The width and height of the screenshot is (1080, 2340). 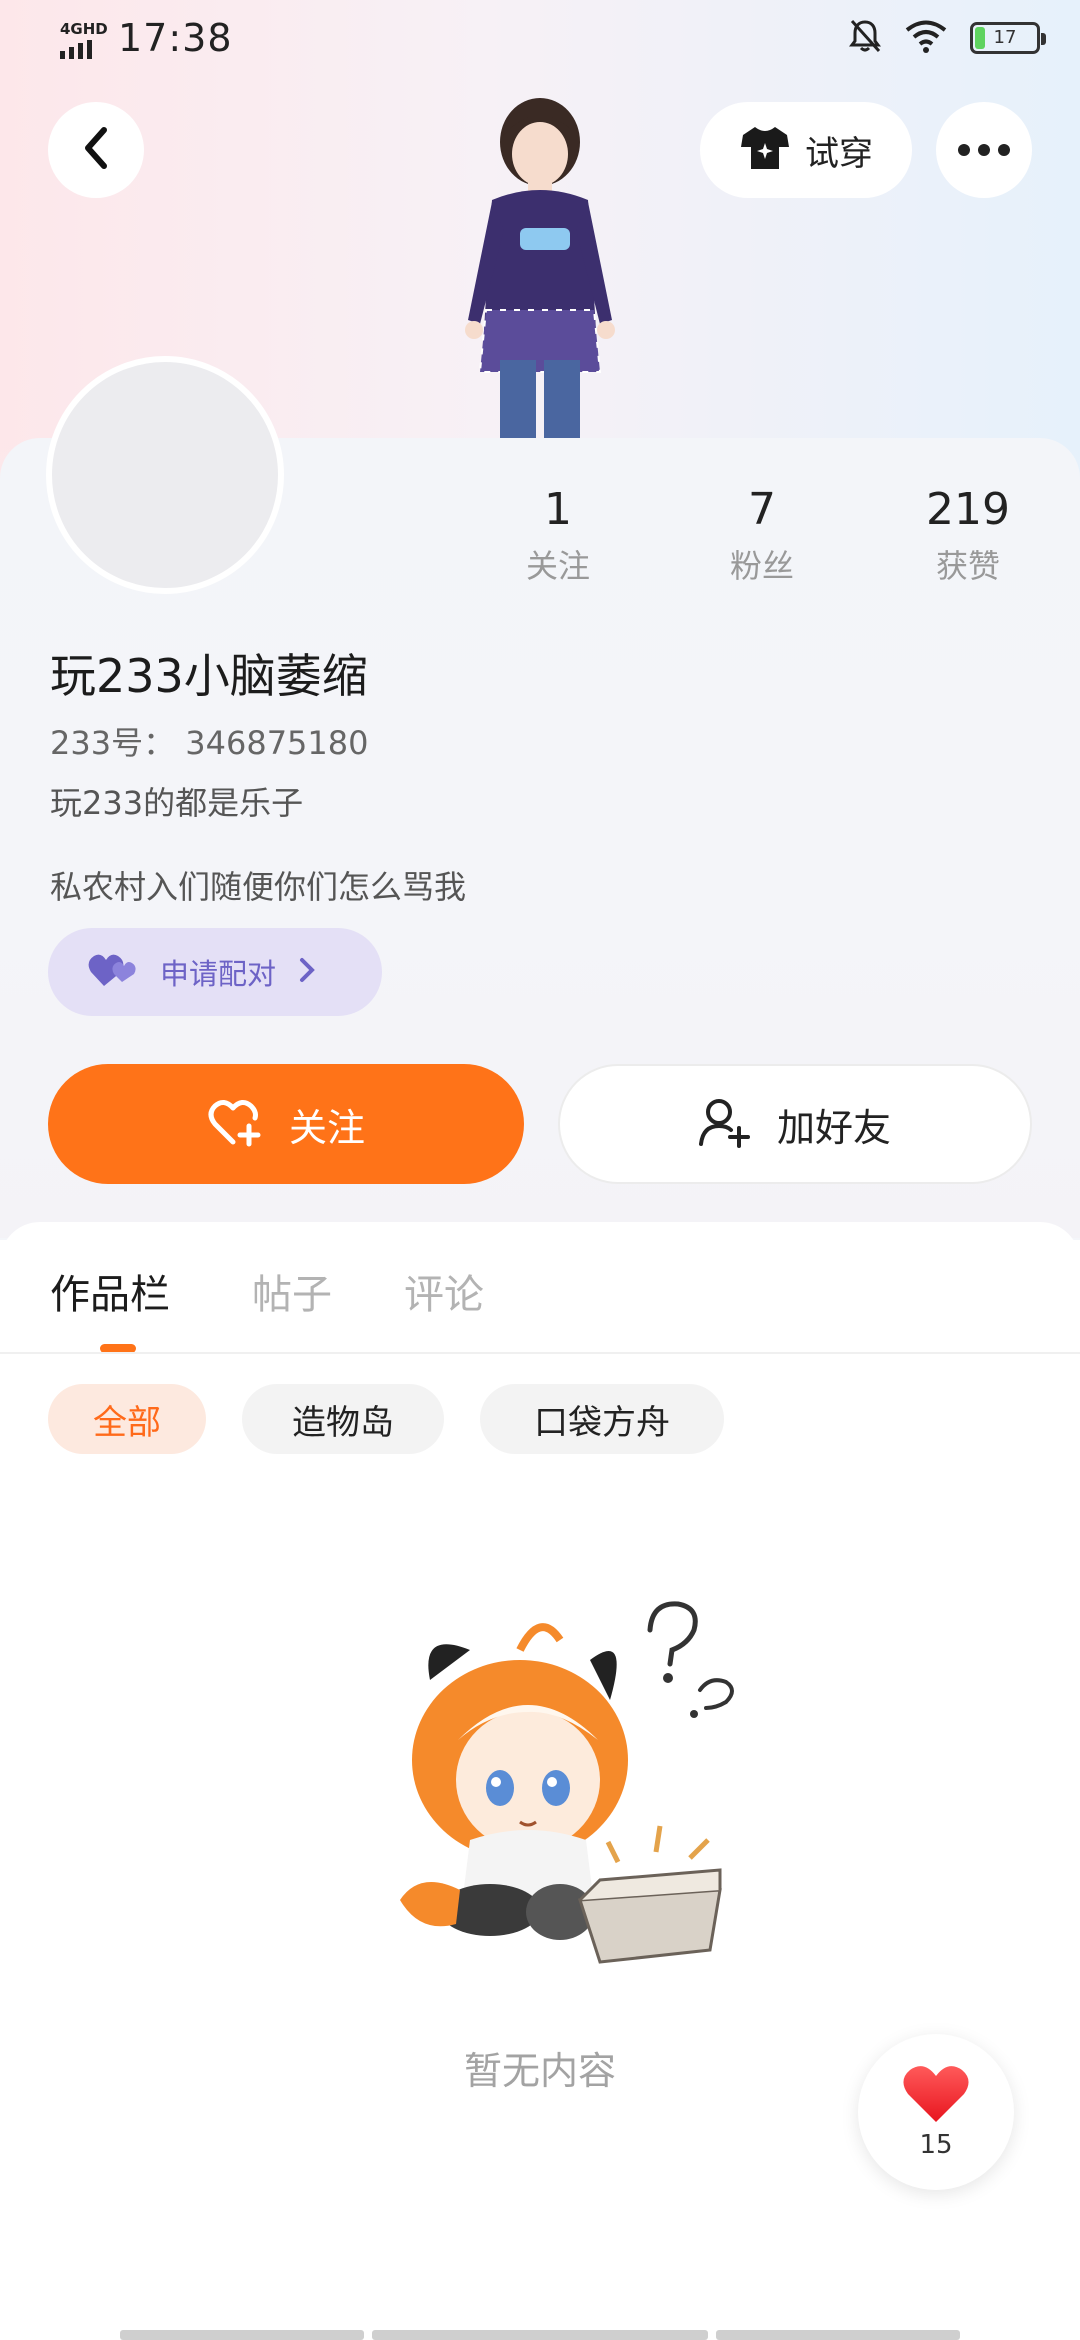 I want to click on stat-following: 1 关注, so click(x=558, y=535).